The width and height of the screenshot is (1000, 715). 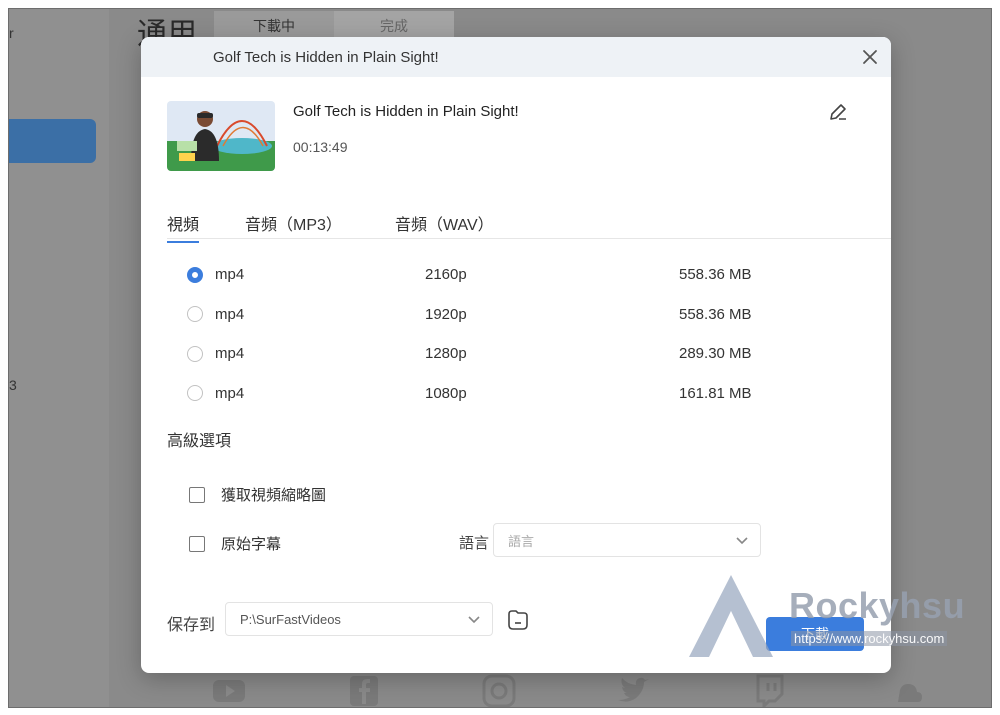 What do you see at coordinates (446, 314) in the screenshot?
I see `format-resolution: 1920p` at bounding box center [446, 314].